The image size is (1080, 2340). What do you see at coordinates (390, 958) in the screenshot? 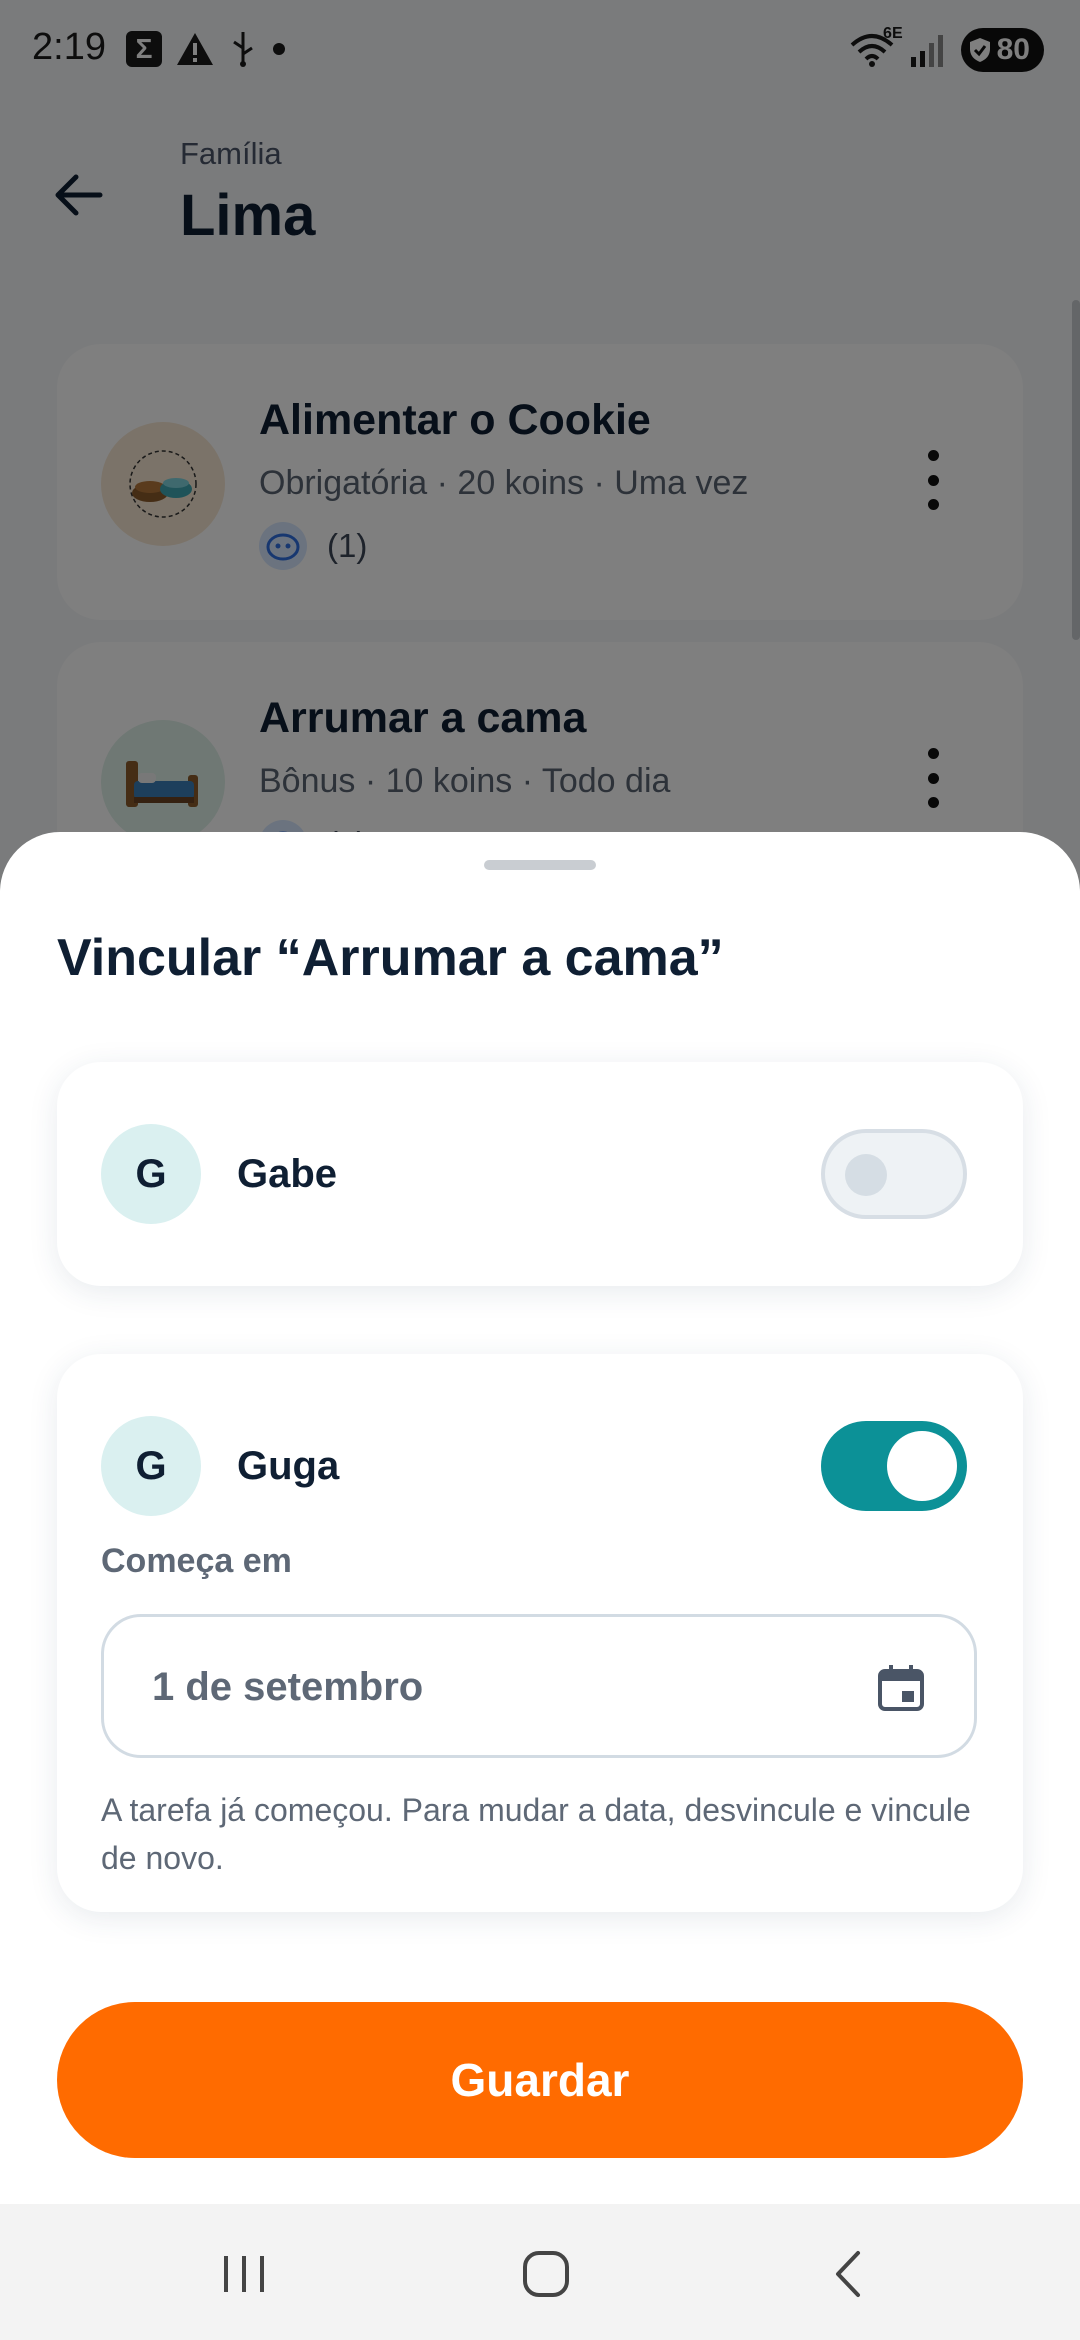
I see `sheet-title: Vincular “Arrumar a cama”` at bounding box center [390, 958].